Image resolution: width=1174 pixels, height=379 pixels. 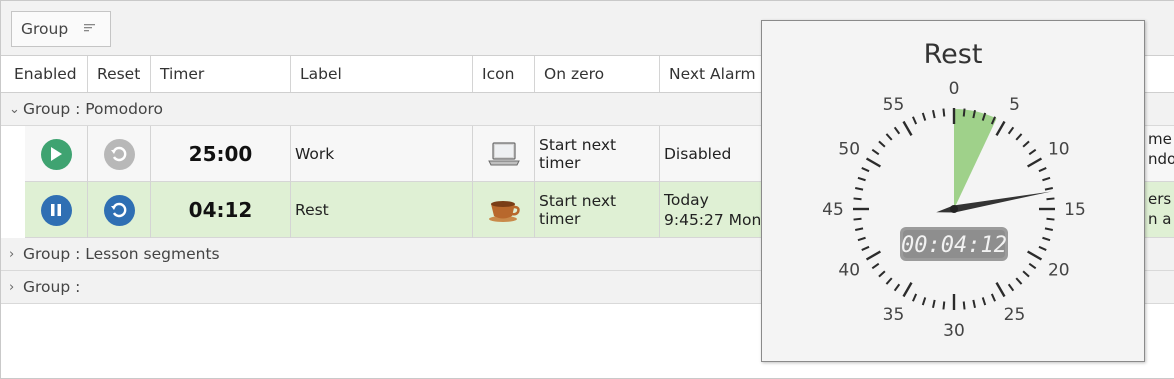 I want to click on clipped-text-line: n a s, so click(x=1161, y=219).